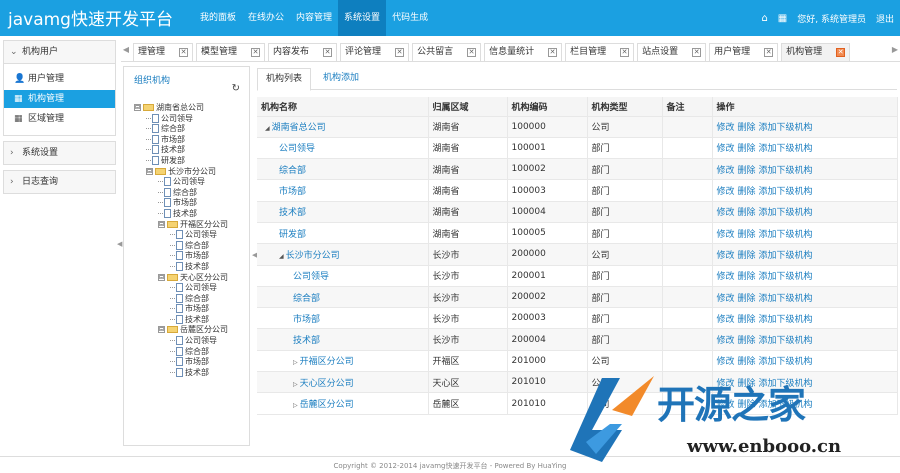 The height and width of the screenshot is (473, 900). Describe the element at coordinates (126, 50) in the screenshot. I see `tab-scroll-left-icon: ◀` at that location.